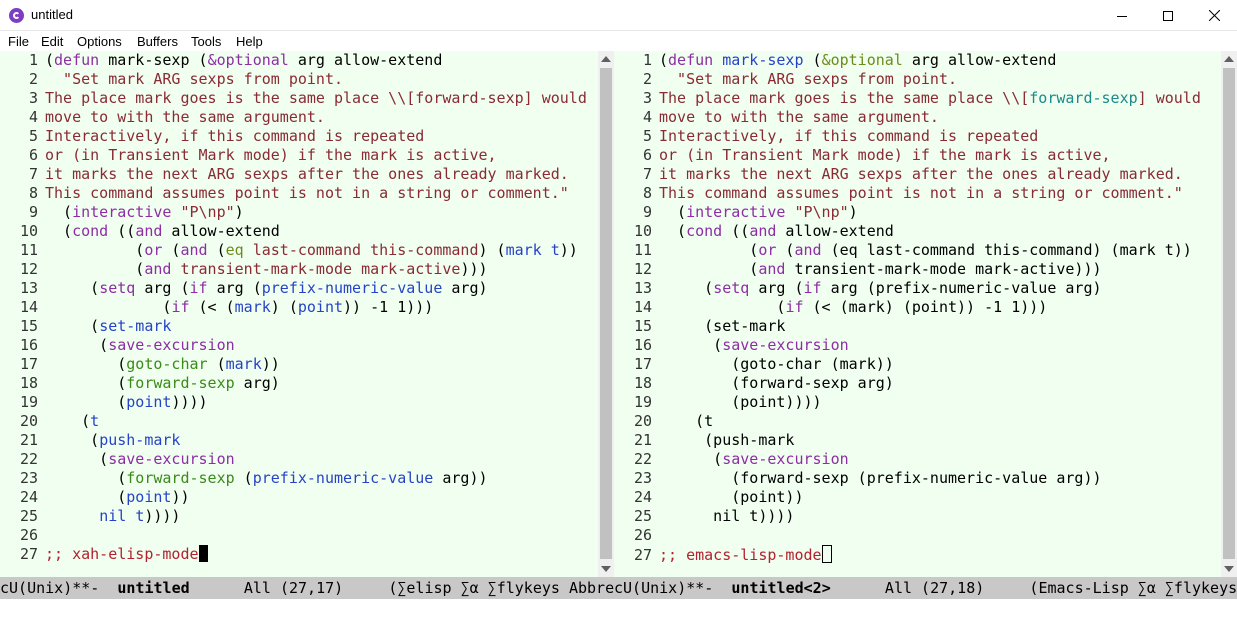  What do you see at coordinates (1168, 15) in the screenshot?
I see `maximize-button` at bounding box center [1168, 15].